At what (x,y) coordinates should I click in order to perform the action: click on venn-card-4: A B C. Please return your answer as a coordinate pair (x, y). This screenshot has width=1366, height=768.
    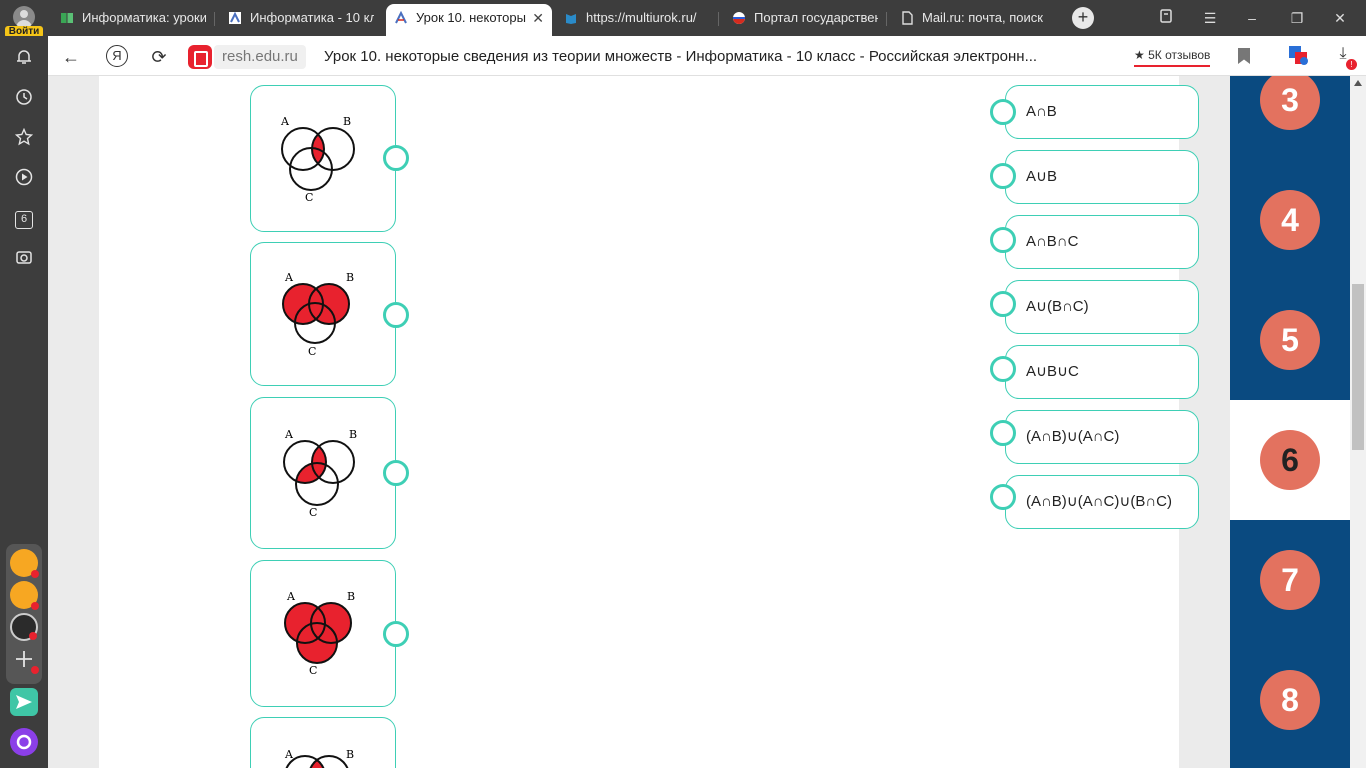
    Looking at the image, I should click on (323, 633).